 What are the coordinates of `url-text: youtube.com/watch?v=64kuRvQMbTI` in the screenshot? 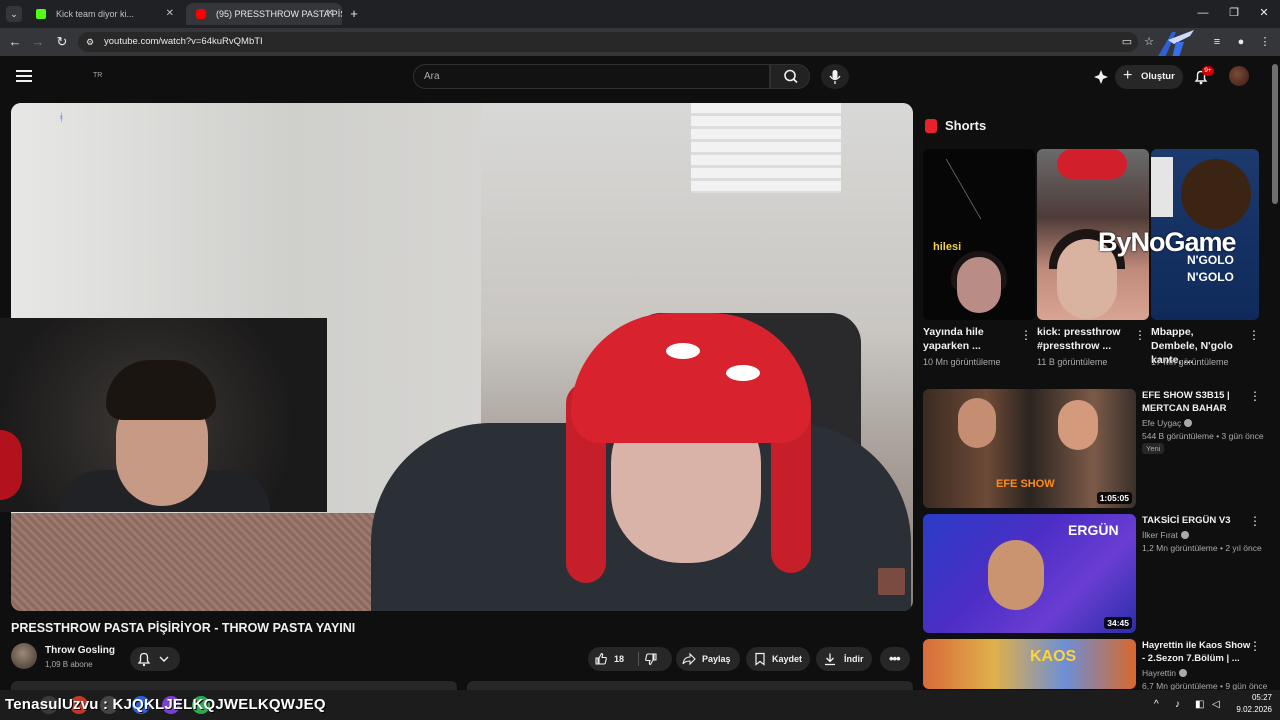 It's located at (183, 42).